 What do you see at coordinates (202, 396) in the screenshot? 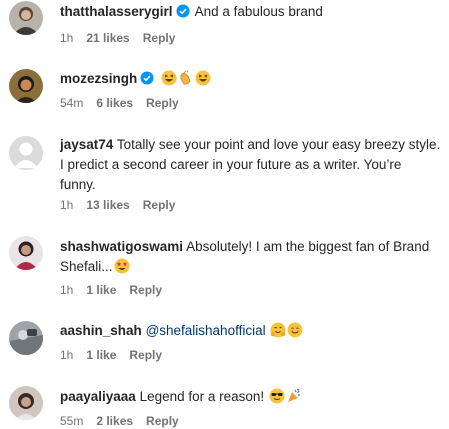
I see `comment-text: Legend for a reason!` at bounding box center [202, 396].